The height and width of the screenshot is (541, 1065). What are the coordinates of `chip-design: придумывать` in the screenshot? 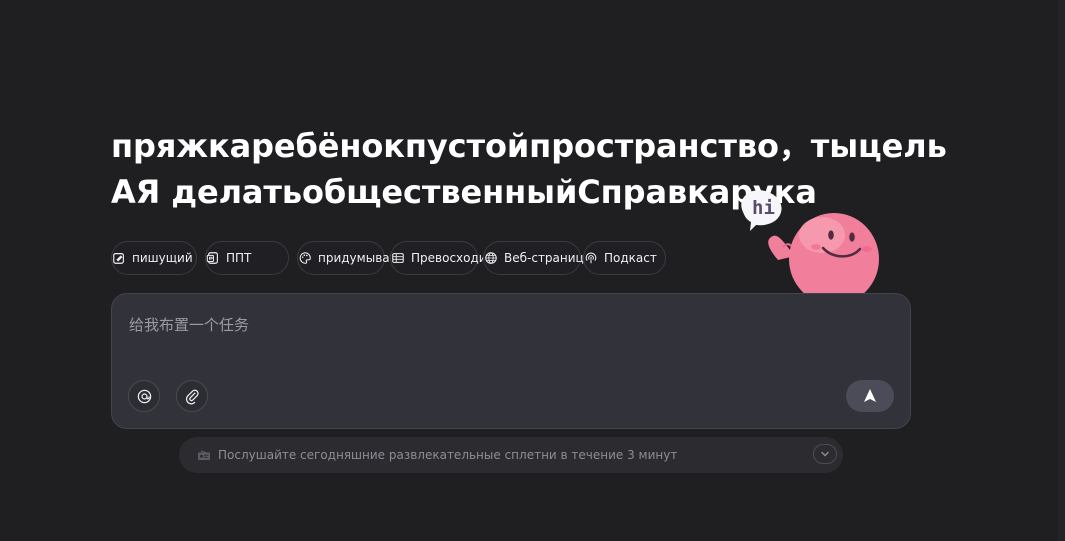 It's located at (350, 258).